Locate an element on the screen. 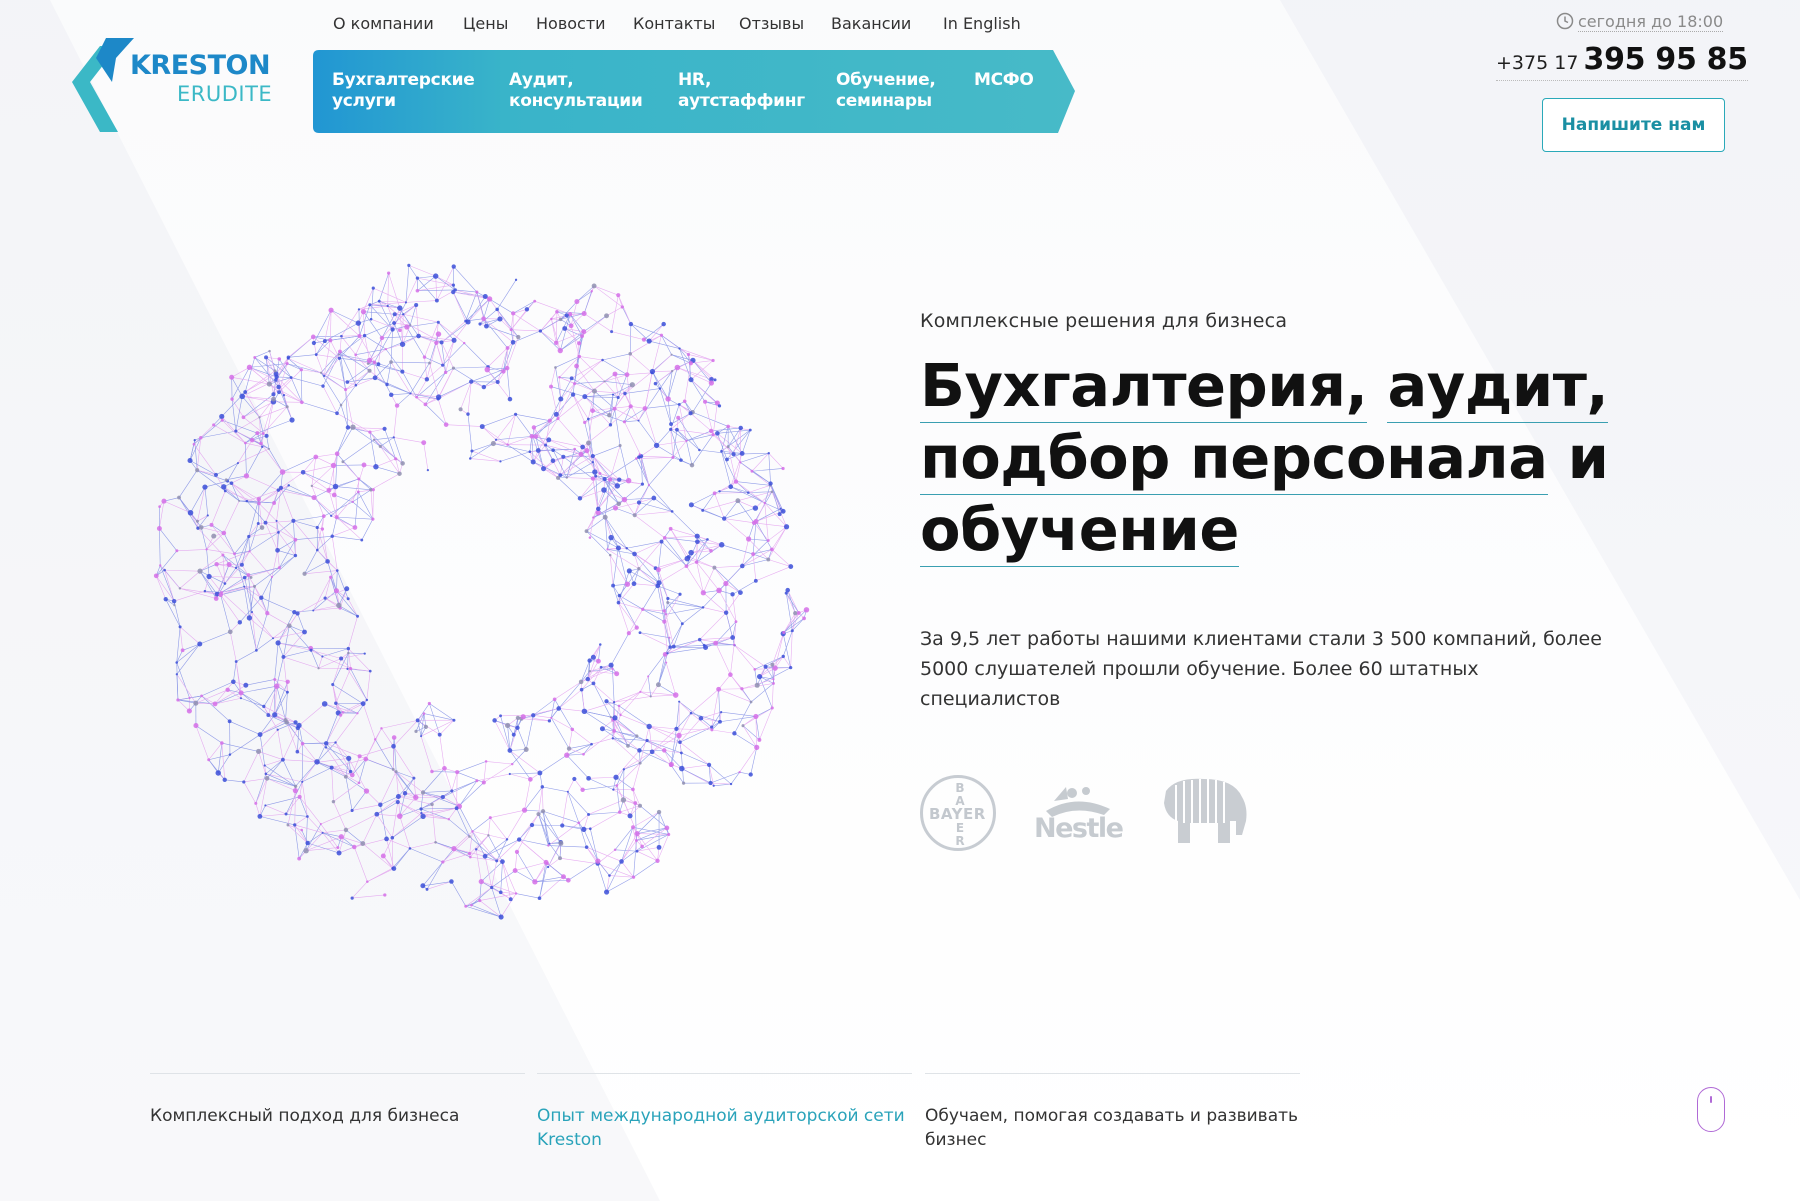 The height and width of the screenshot is (1201, 1800). phone-number: 395 95 85 is located at coordinates (1666, 59).